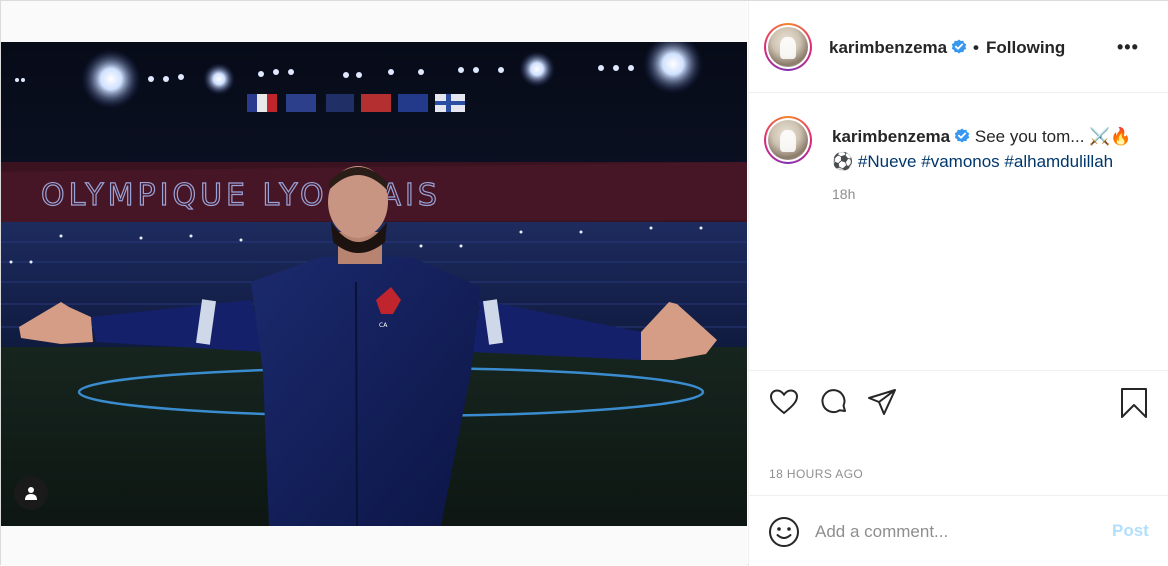 This screenshot has height=566, width=1168. I want to click on action-bar, so click(958, 405).